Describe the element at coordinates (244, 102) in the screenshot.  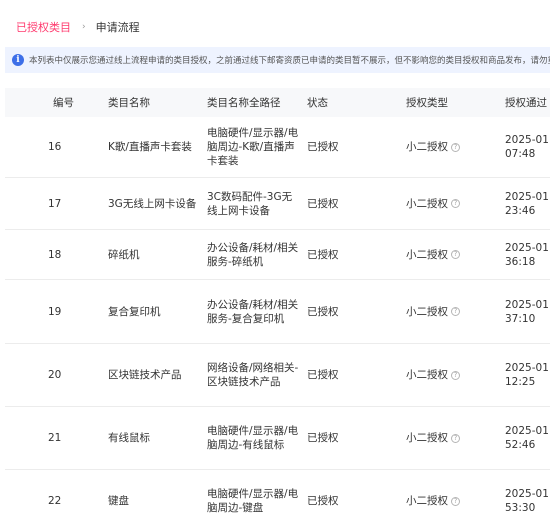
I see `header-category-path: 类目名称全路径` at that location.